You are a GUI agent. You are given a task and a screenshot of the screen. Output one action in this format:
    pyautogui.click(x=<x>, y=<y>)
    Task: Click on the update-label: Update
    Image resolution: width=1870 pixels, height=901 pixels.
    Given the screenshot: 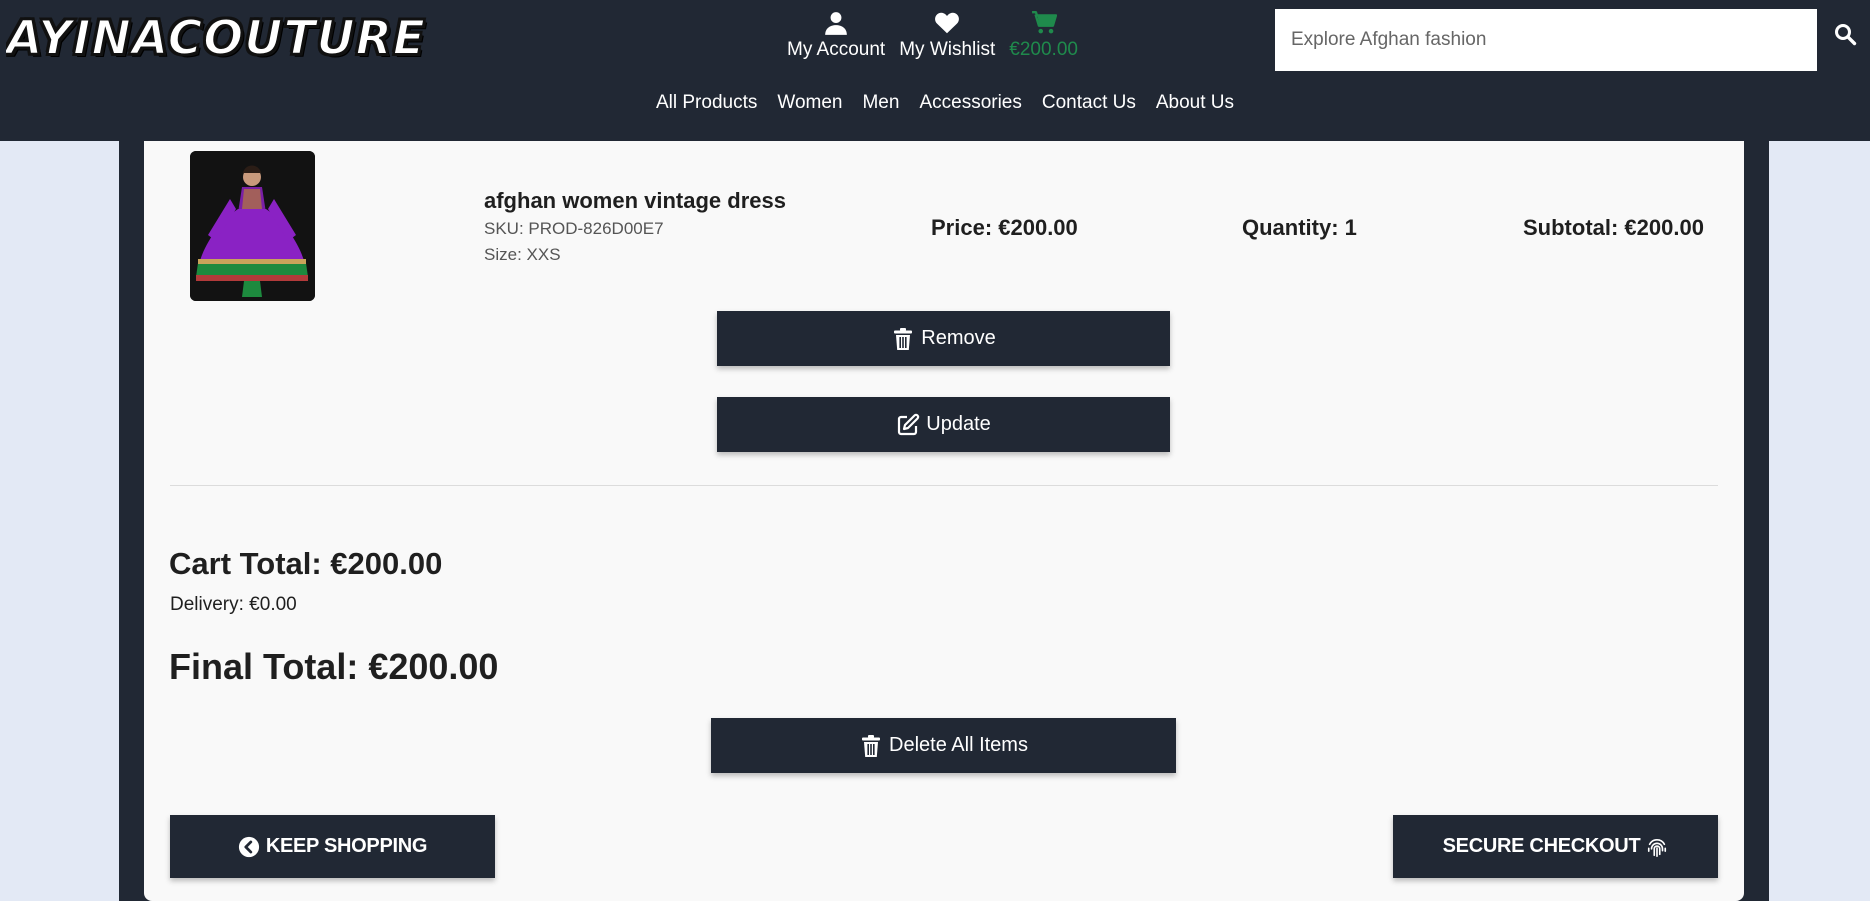 What is the action you would take?
    pyautogui.click(x=958, y=424)
    